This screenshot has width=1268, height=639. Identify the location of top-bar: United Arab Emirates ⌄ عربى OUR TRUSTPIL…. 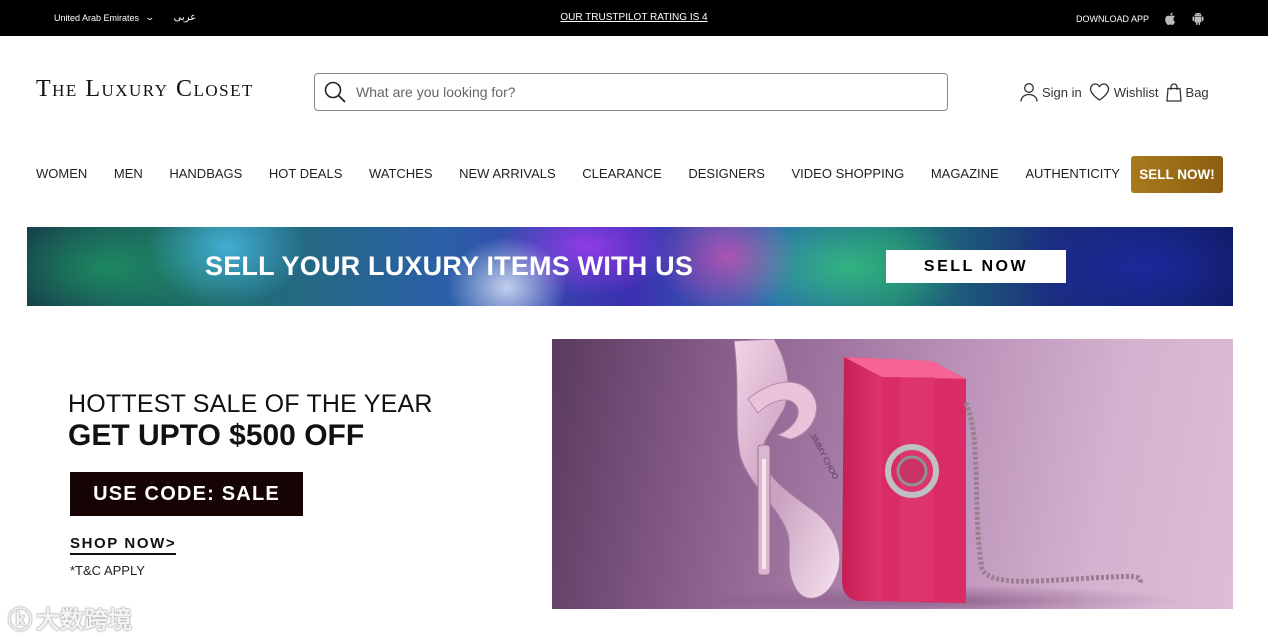
(634, 18).